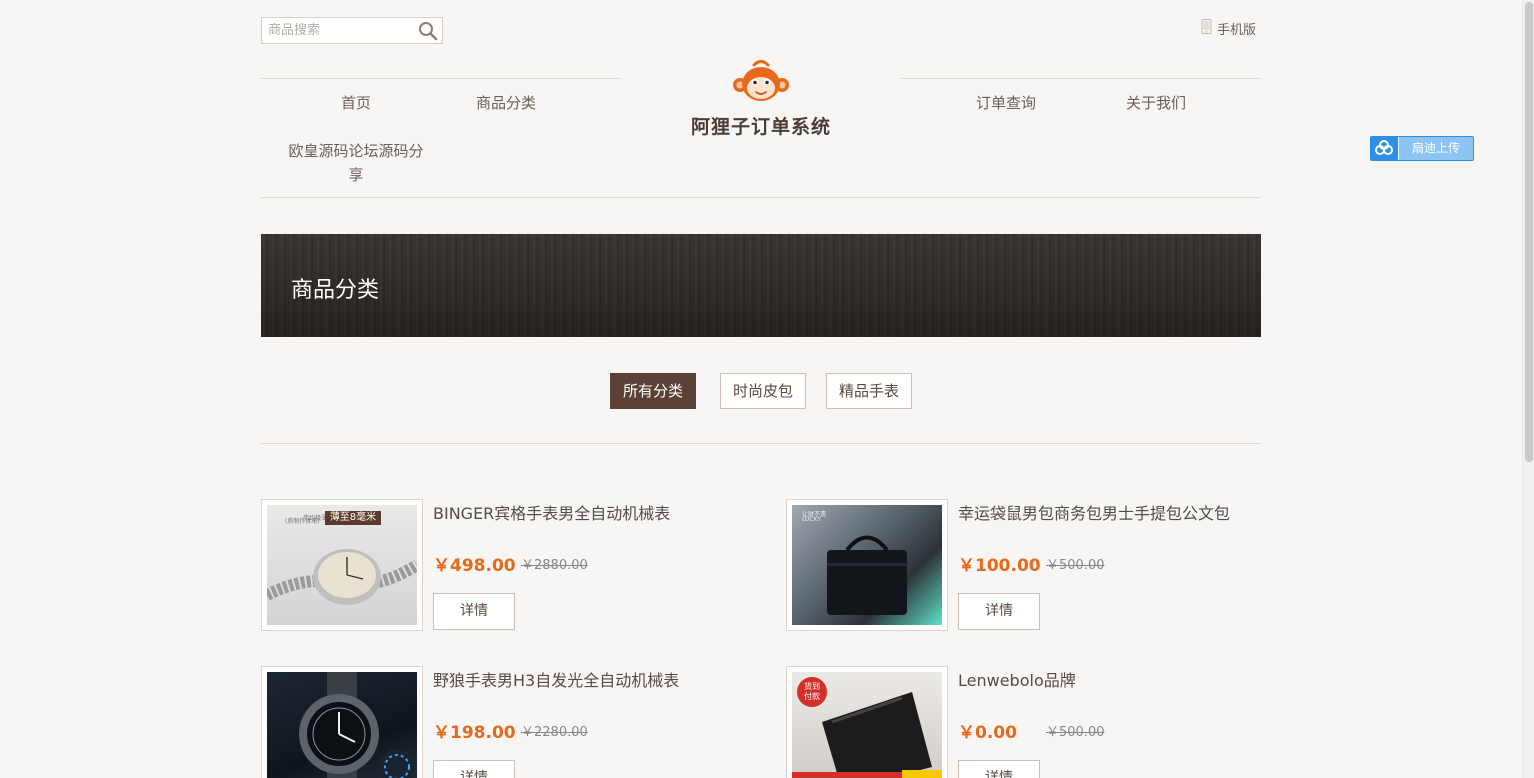  I want to click on product-old-price: ￥2880.00, so click(554, 565).